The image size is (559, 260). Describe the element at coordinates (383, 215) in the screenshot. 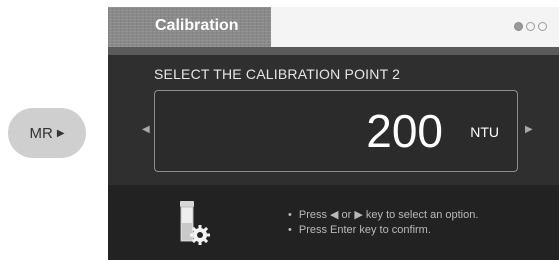

I see `instruction-item: Press ◀ or ▶ key to select an option.` at that location.